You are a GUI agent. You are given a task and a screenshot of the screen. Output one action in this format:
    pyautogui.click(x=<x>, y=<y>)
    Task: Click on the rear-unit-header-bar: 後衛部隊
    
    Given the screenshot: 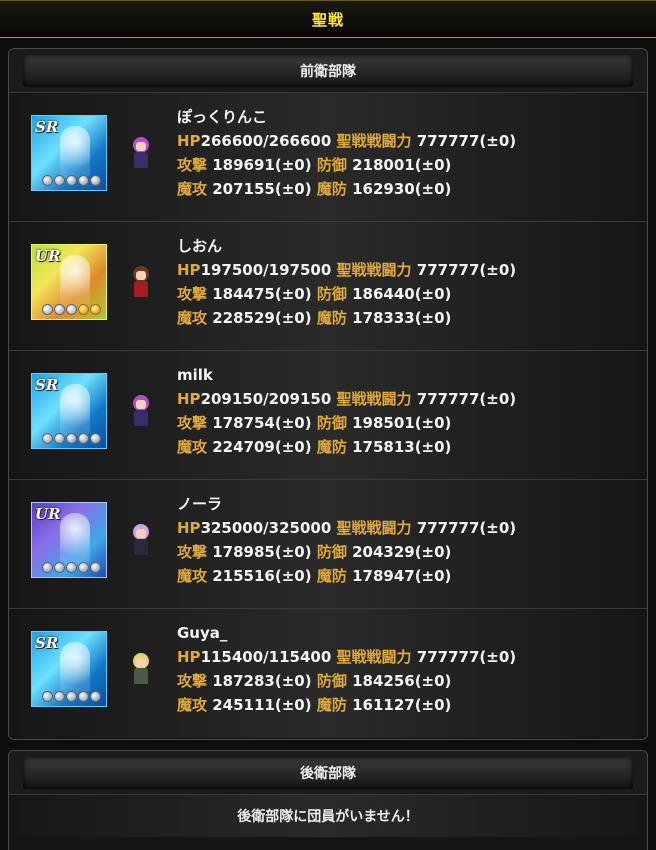 What is the action you would take?
    pyautogui.click(x=328, y=773)
    